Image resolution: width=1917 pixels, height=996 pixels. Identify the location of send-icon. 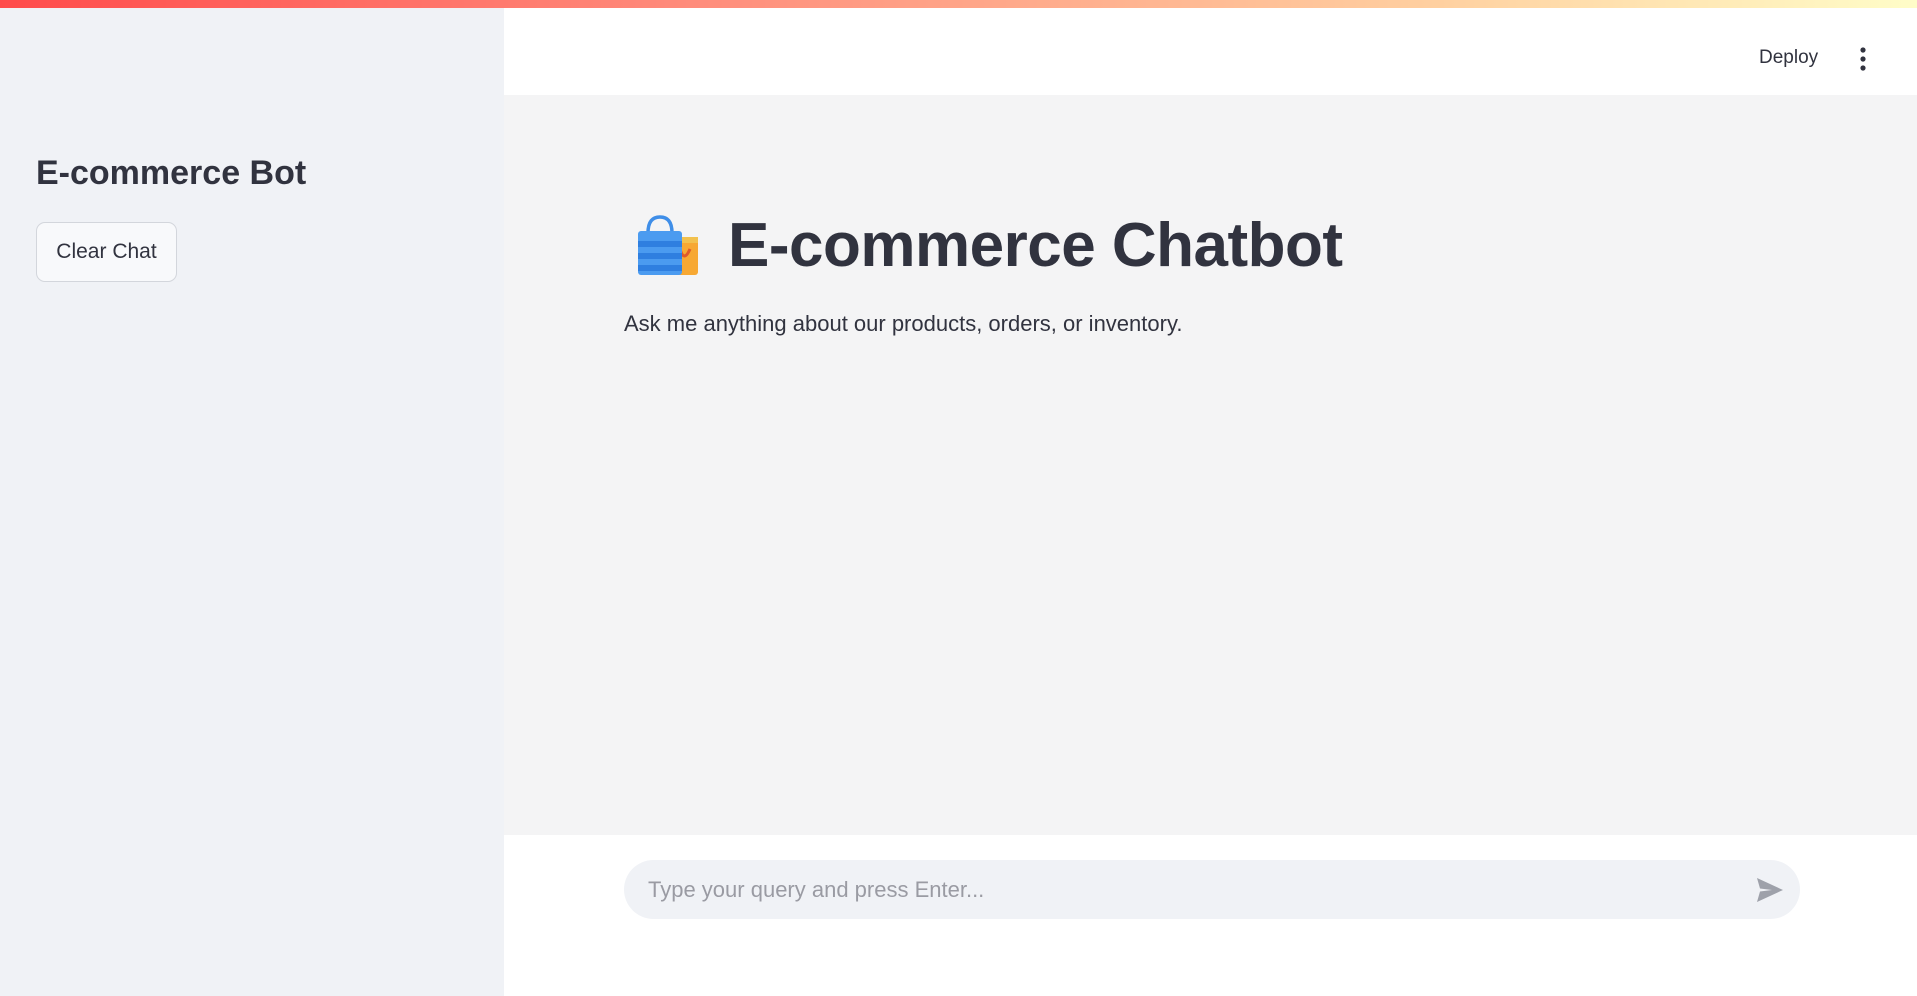
(1770, 890).